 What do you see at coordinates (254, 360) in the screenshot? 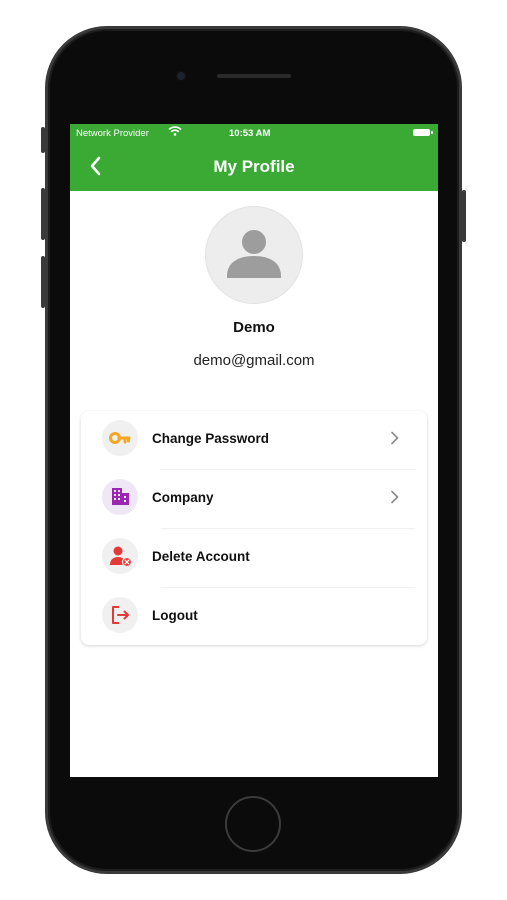
I see `profile-email: demo@gmail.com` at bounding box center [254, 360].